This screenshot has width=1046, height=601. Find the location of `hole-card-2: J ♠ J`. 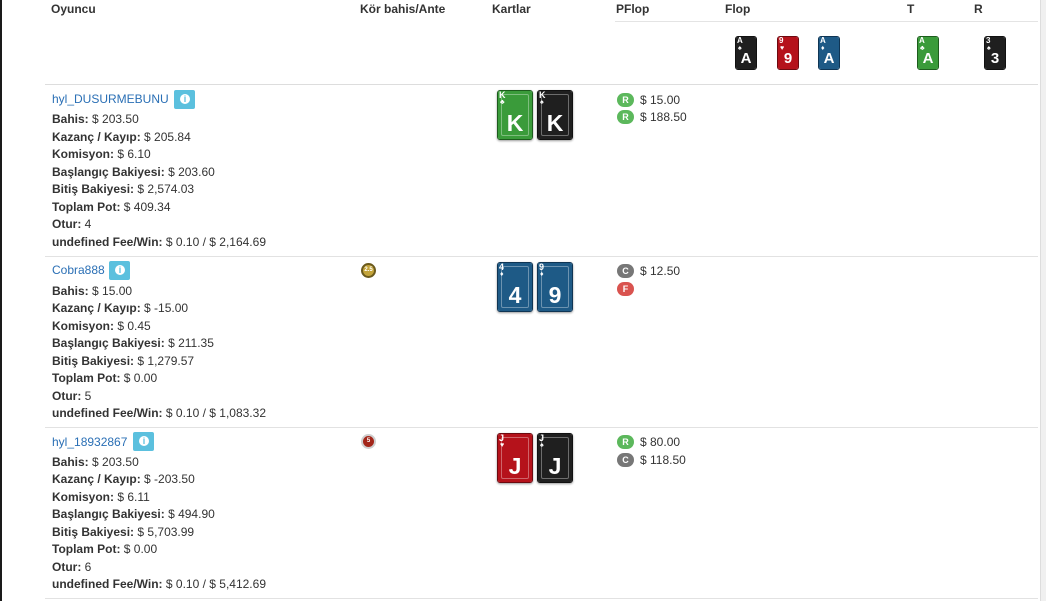

hole-card-2: J ♠ J is located at coordinates (555, 458).